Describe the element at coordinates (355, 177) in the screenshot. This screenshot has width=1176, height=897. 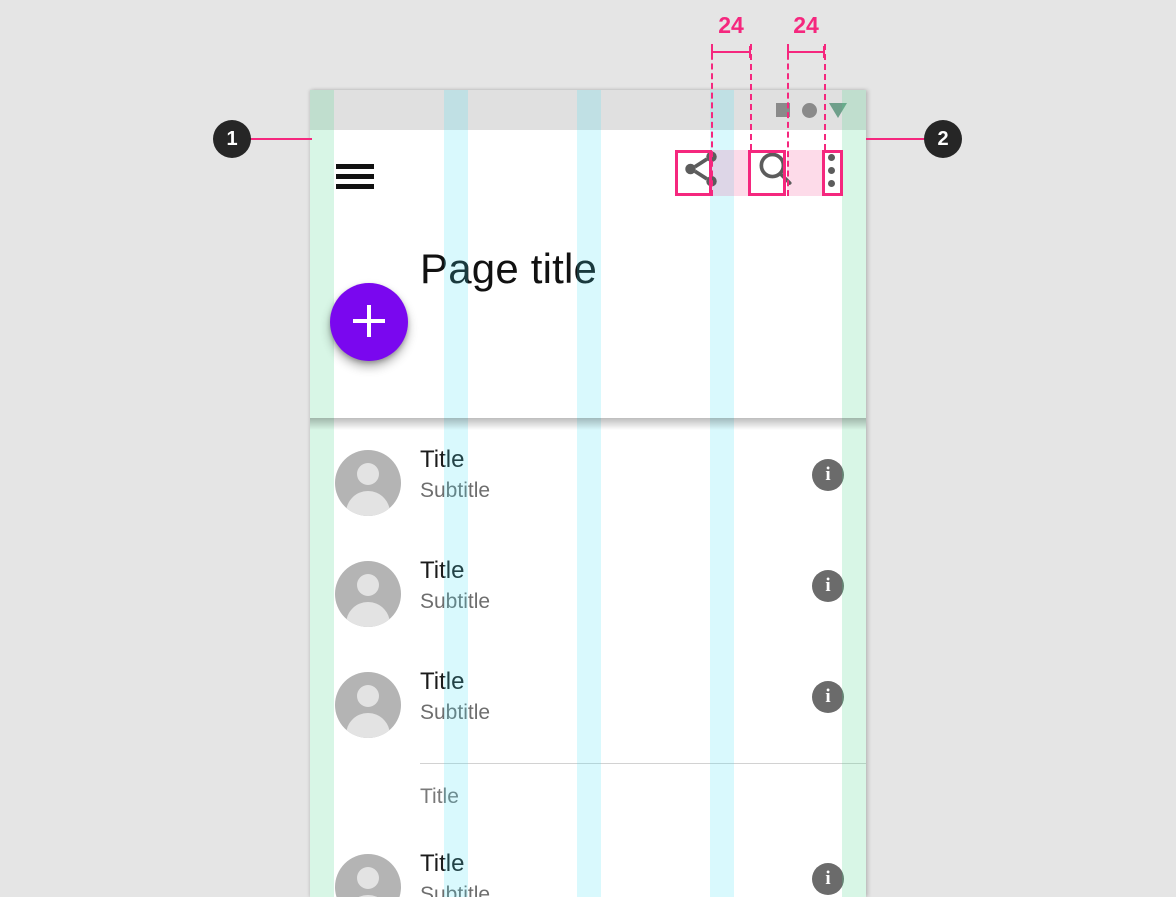
I see `hamburger-menu-icon` at that location.